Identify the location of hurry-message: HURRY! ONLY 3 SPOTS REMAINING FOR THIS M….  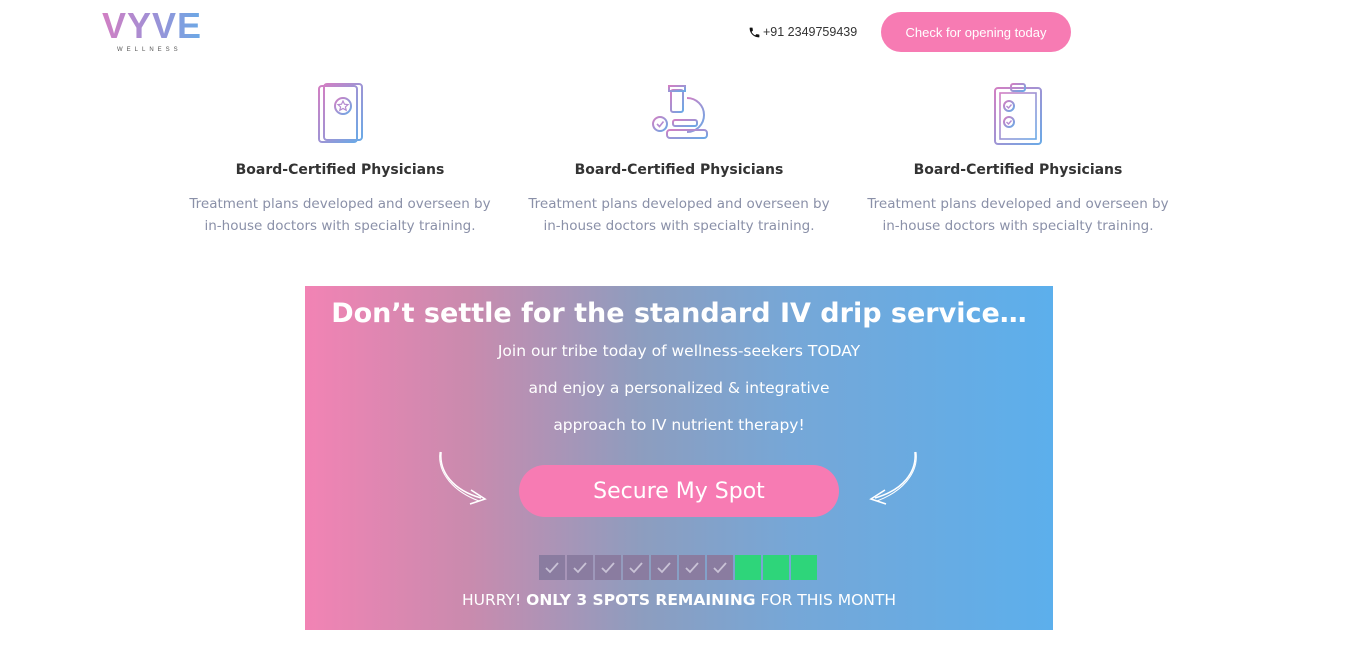
(679, 600).